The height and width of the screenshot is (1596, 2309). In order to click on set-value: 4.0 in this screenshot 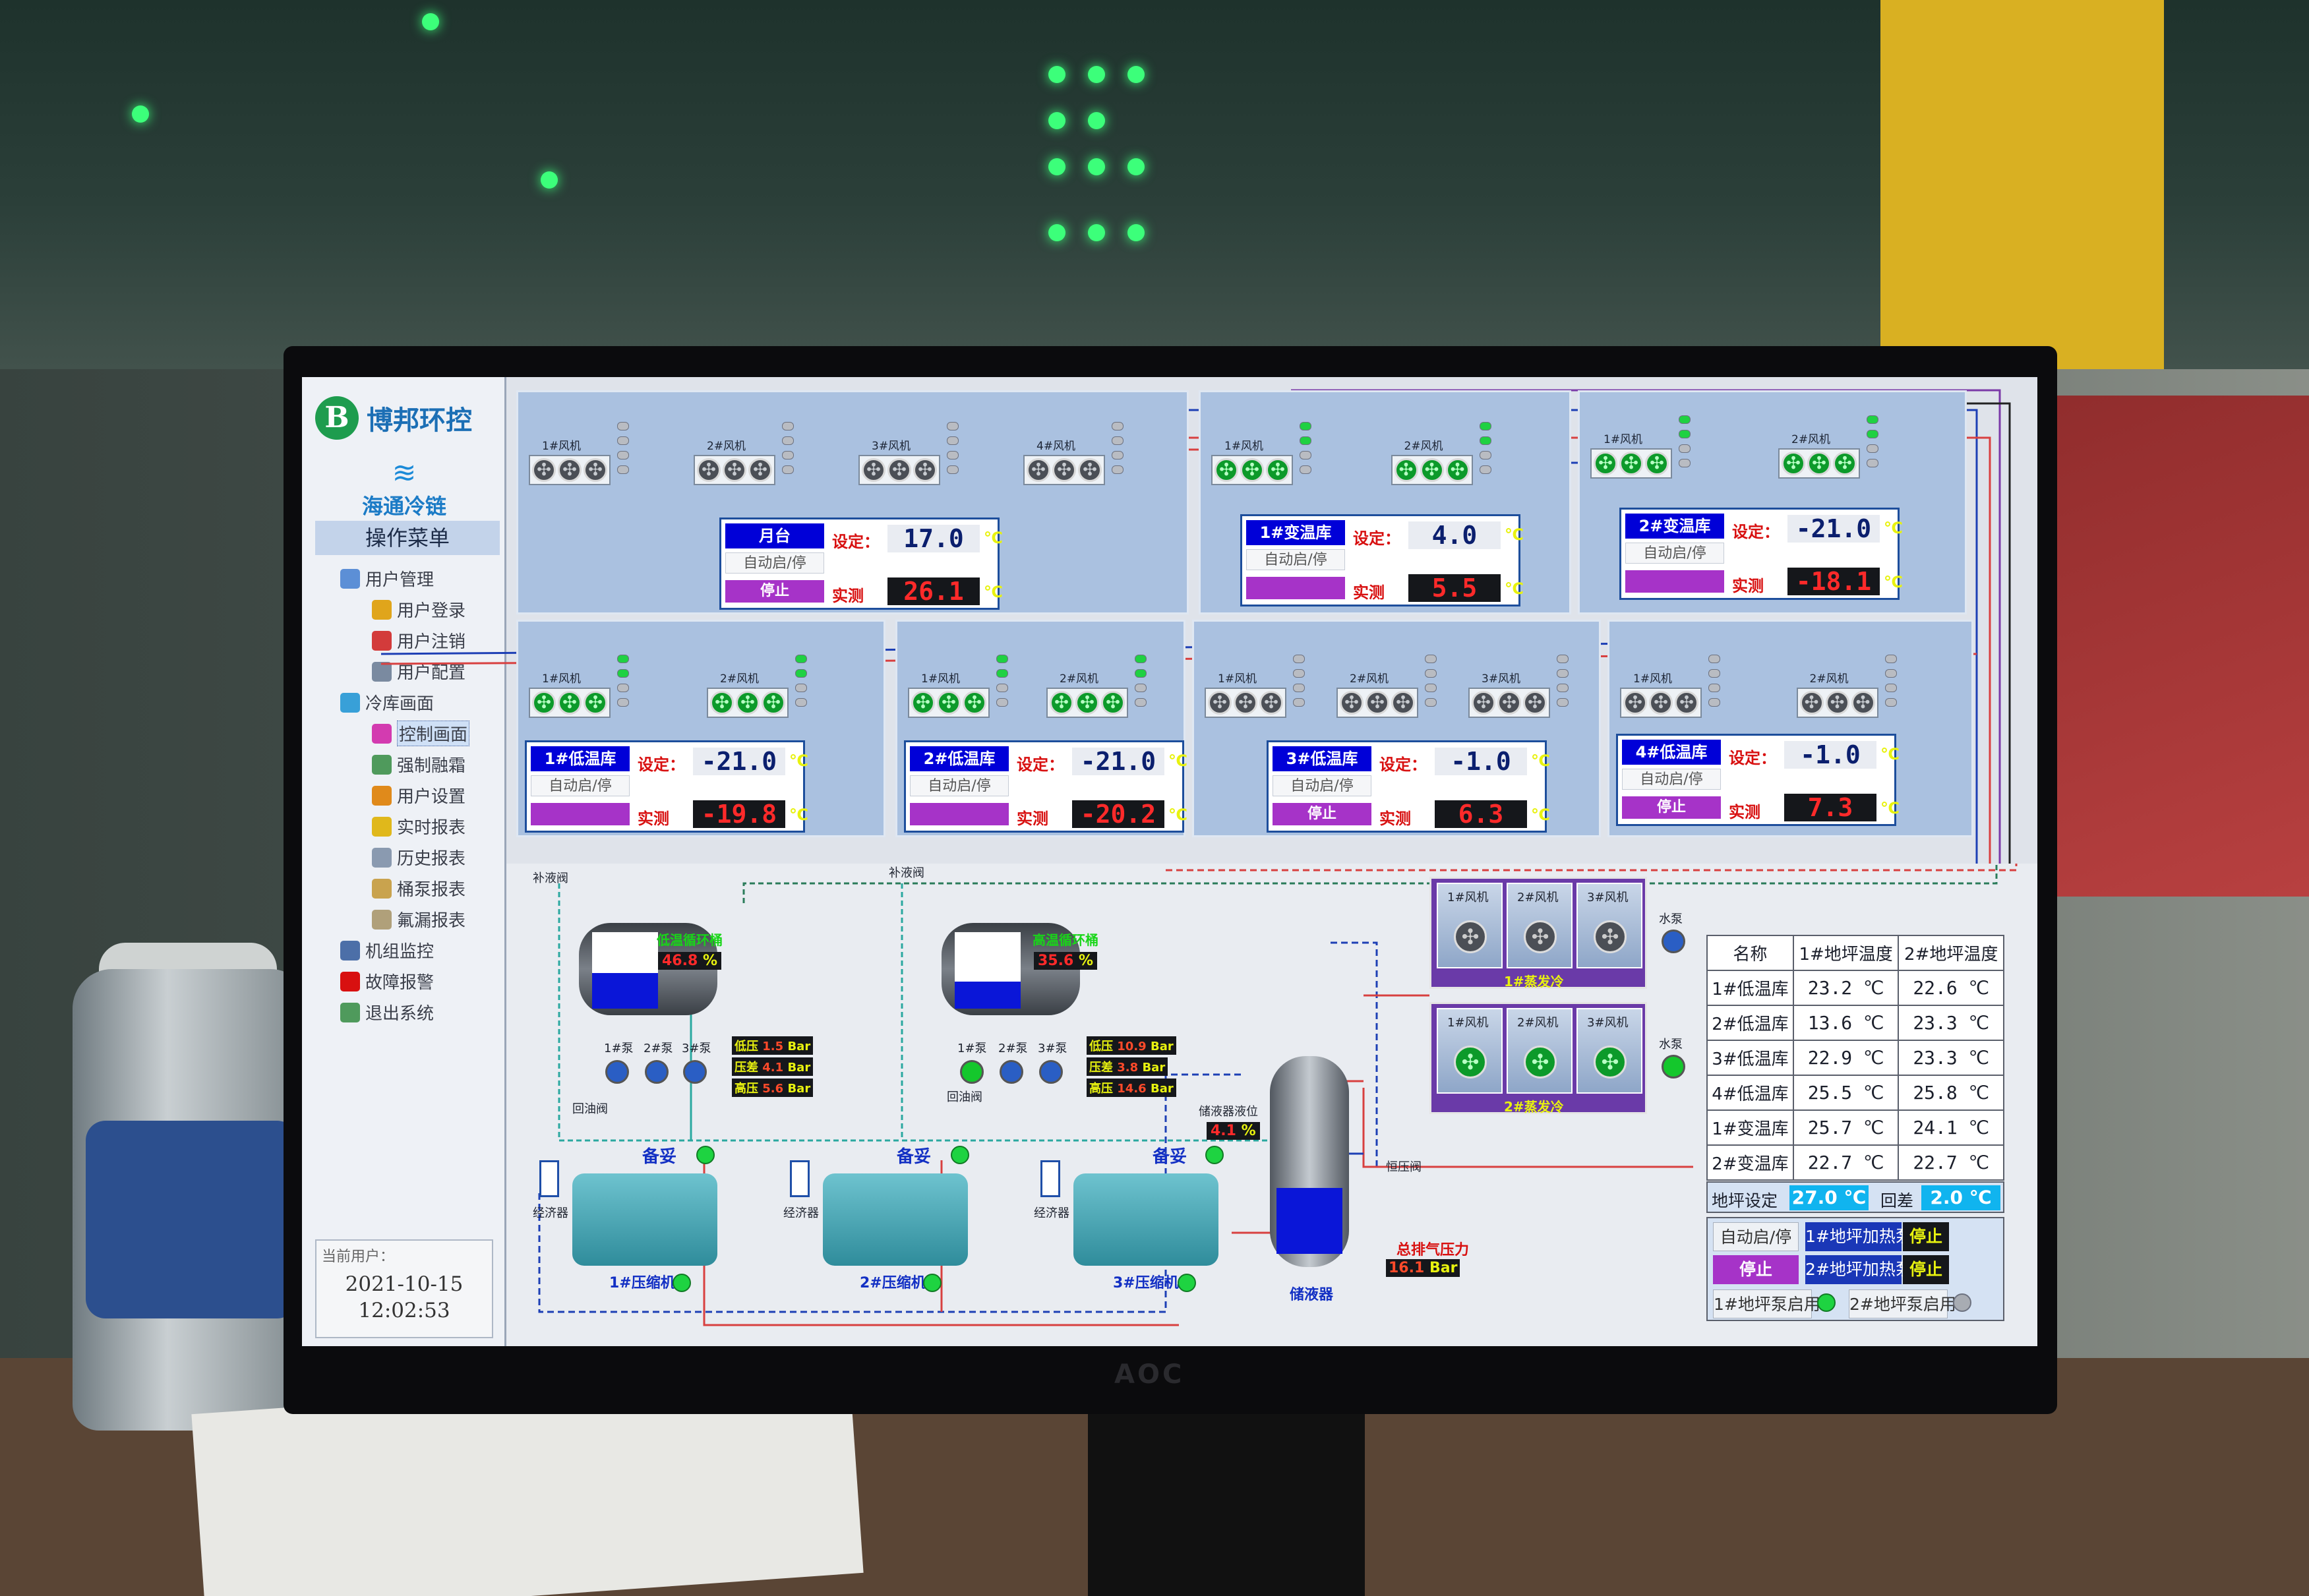, I will do `click(1454, 535)`.